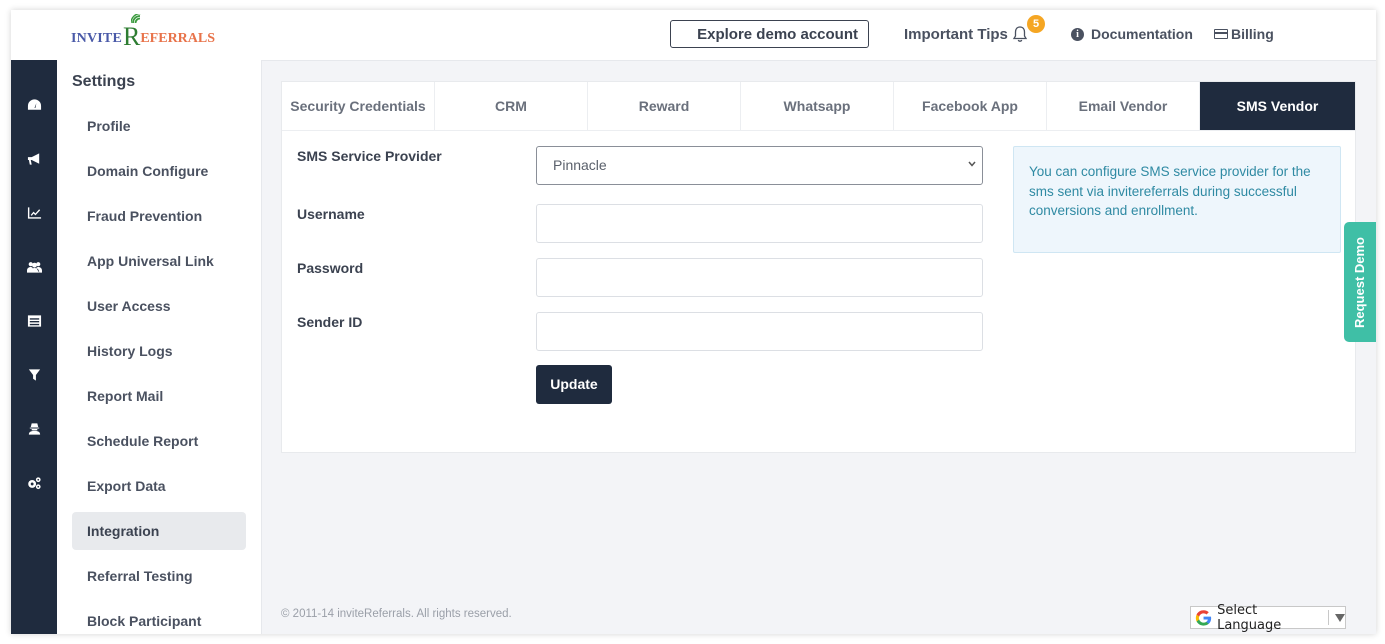  Describe the element at coordinates (34, 347) in the screenshot. I see `icon-sidebar` at that location.